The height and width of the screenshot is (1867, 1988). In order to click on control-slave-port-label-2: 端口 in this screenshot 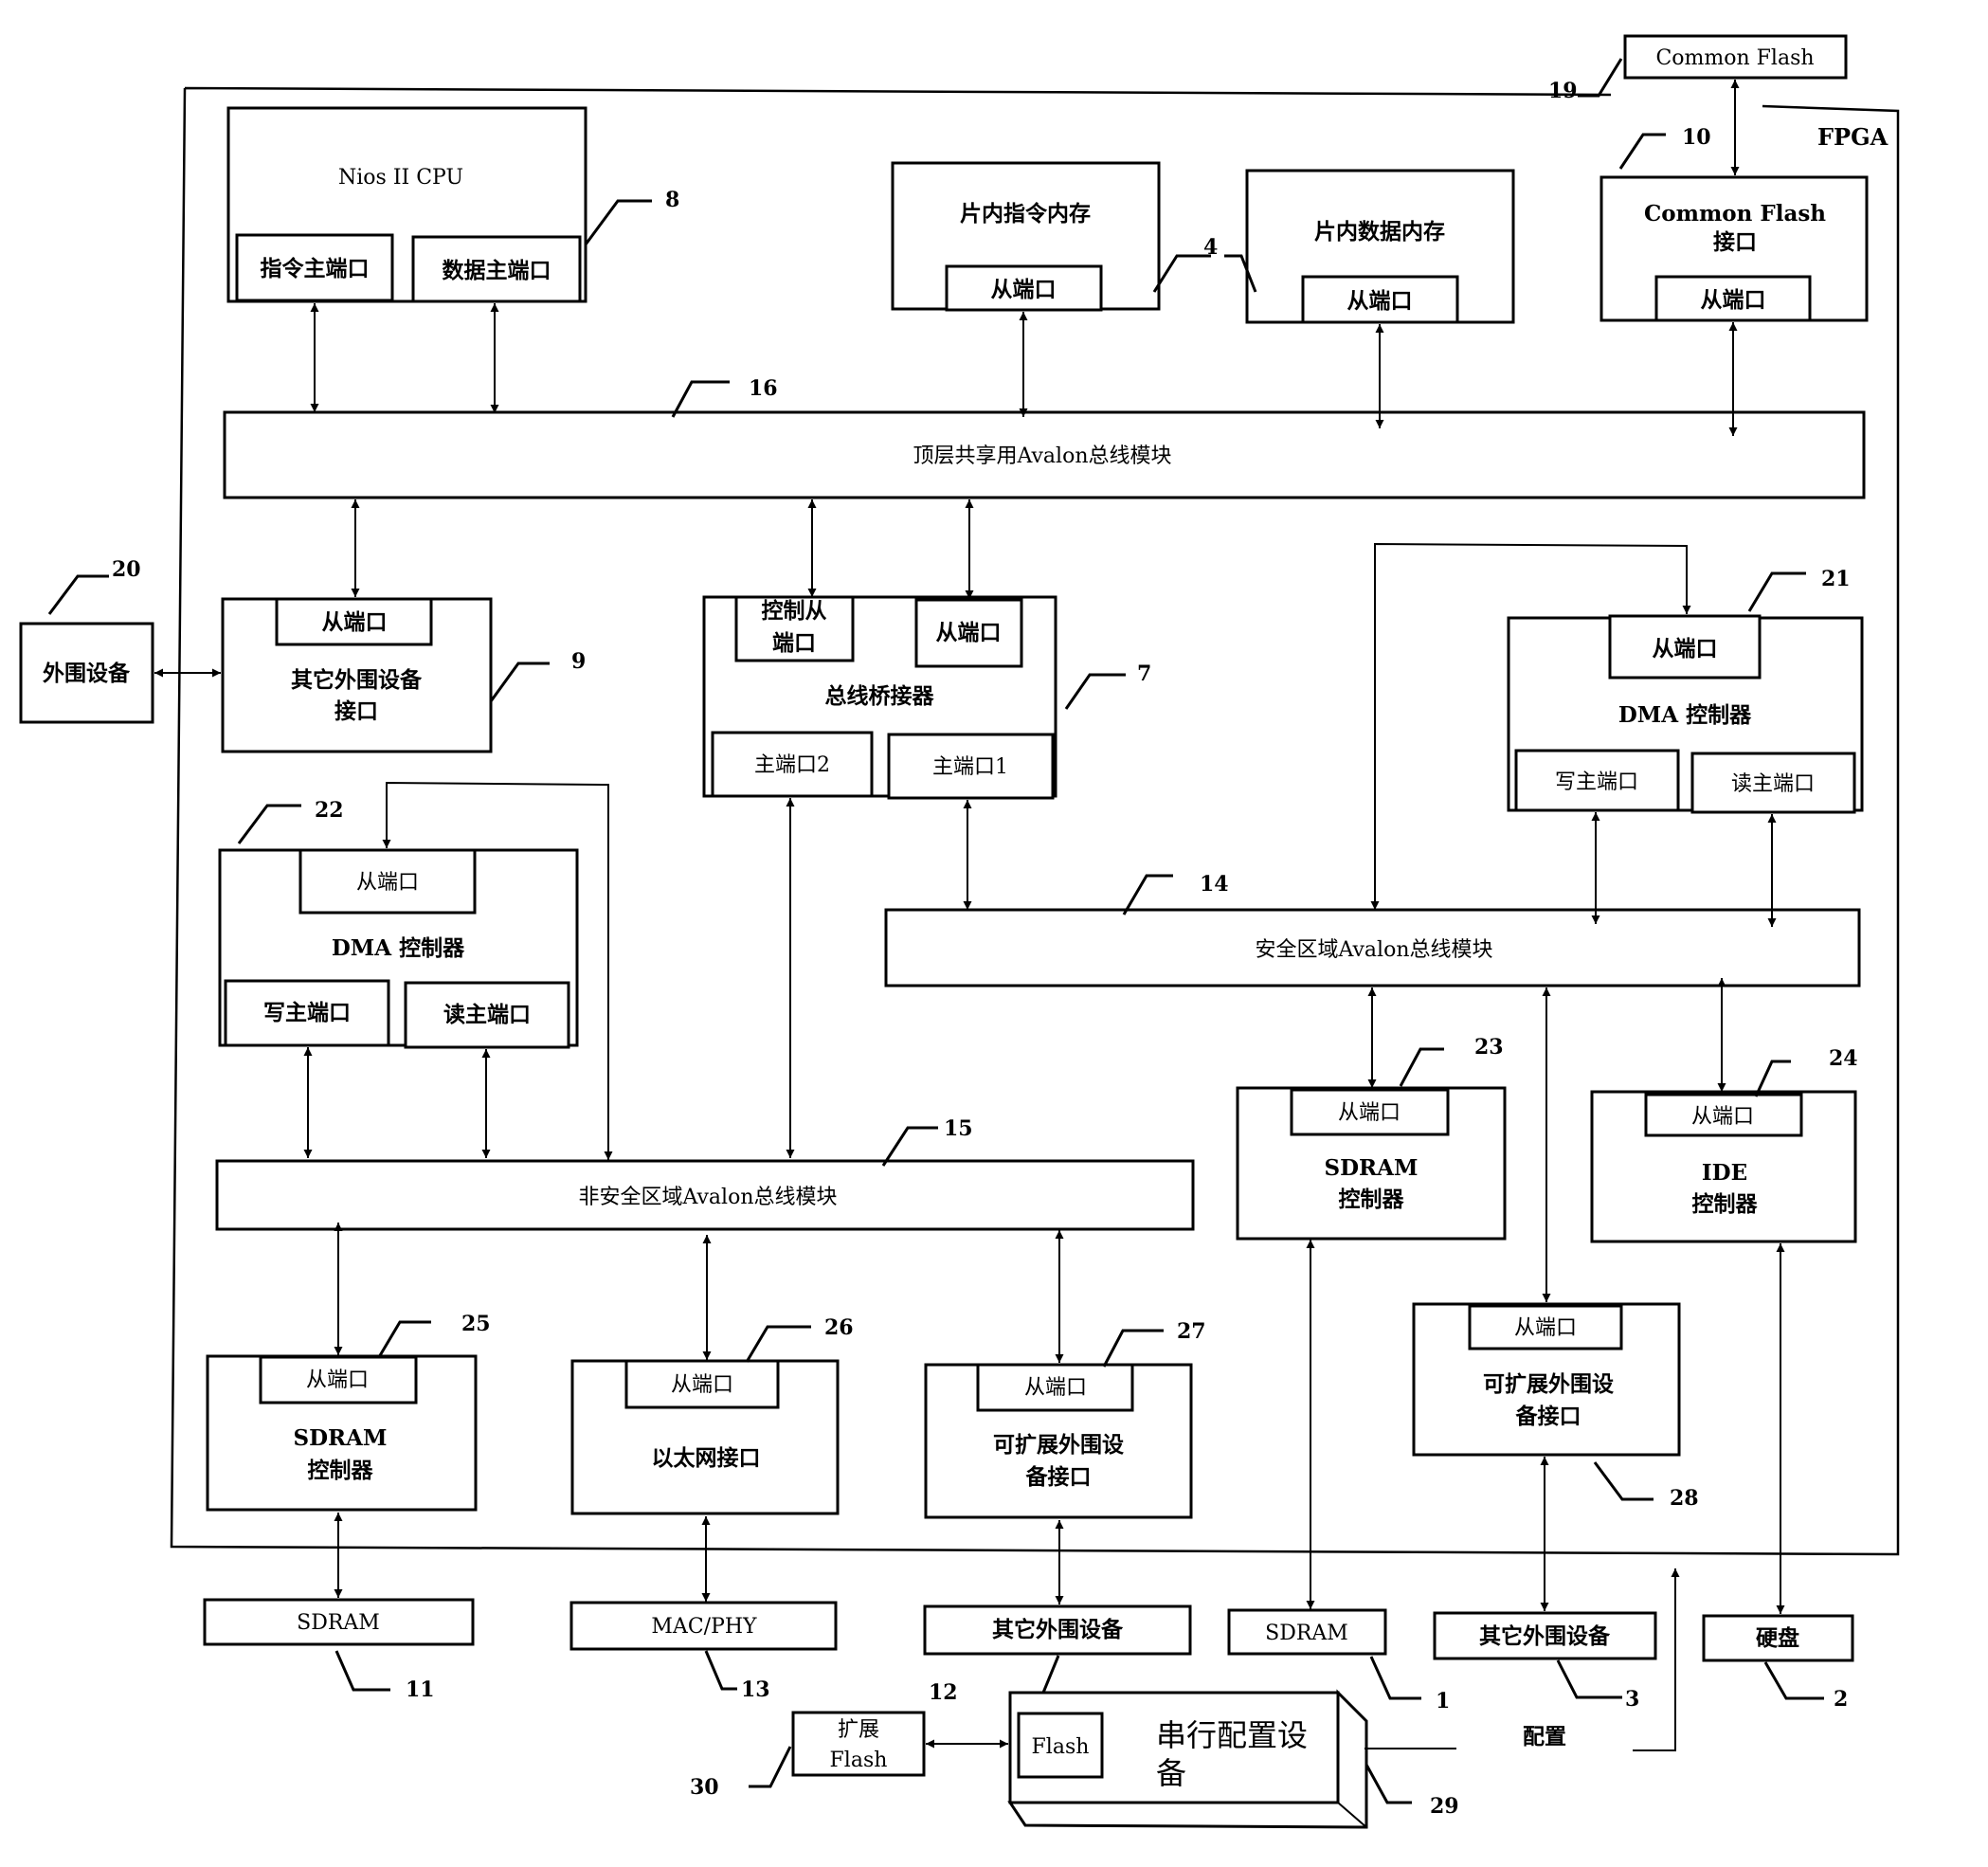, I will do `click(794, 643)`.